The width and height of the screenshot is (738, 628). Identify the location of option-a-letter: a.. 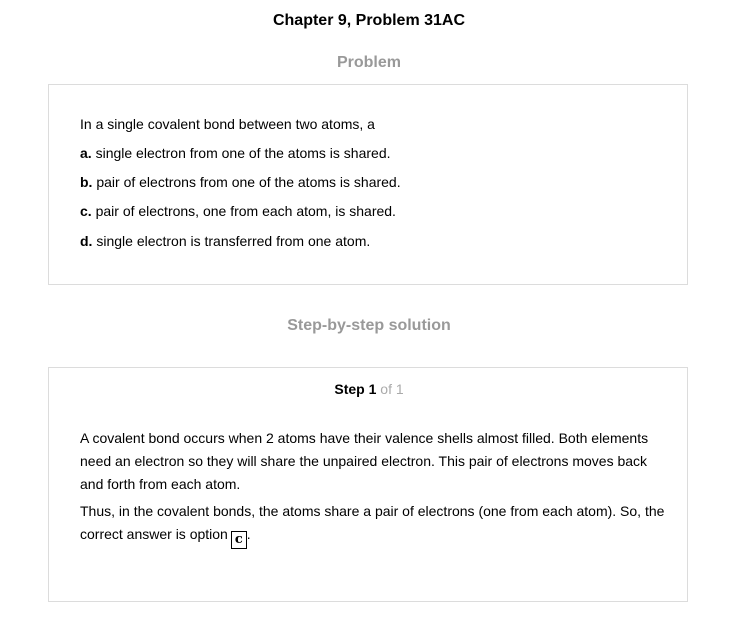
(86, 153).